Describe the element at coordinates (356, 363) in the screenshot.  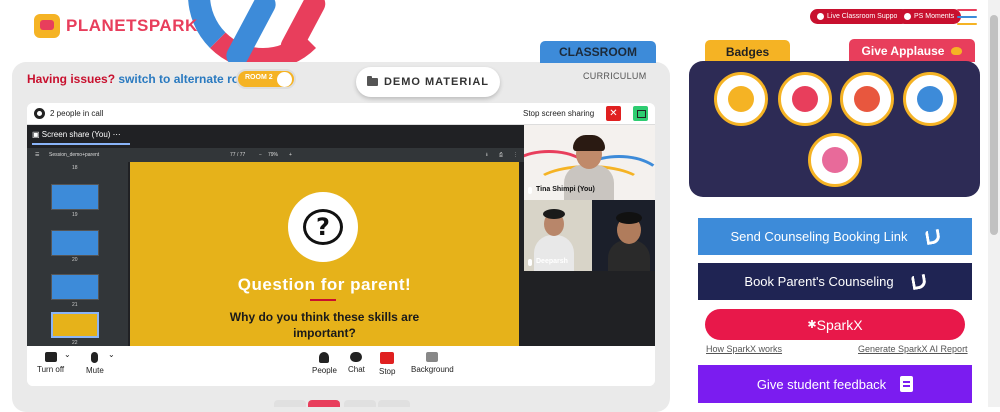
I see `chat-button: Chat` at that location.